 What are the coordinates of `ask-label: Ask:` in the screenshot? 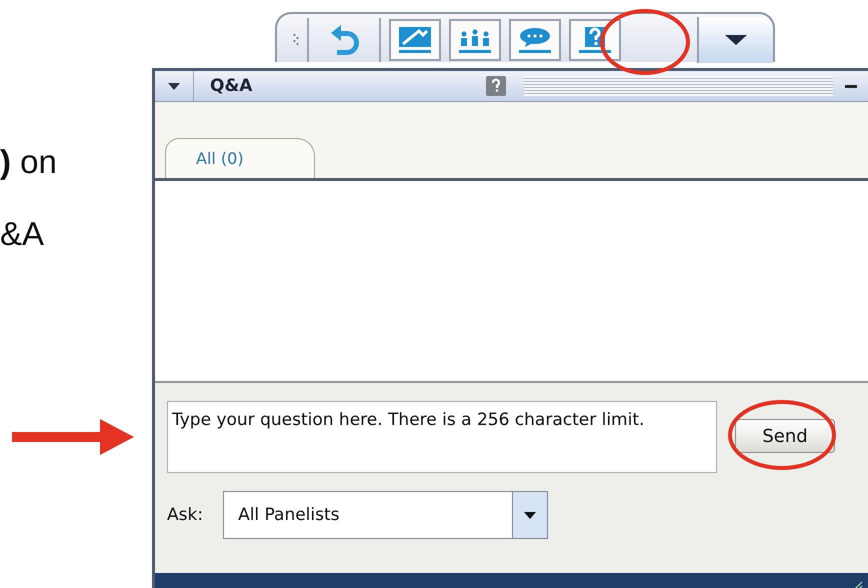 It's located at (185, 515).